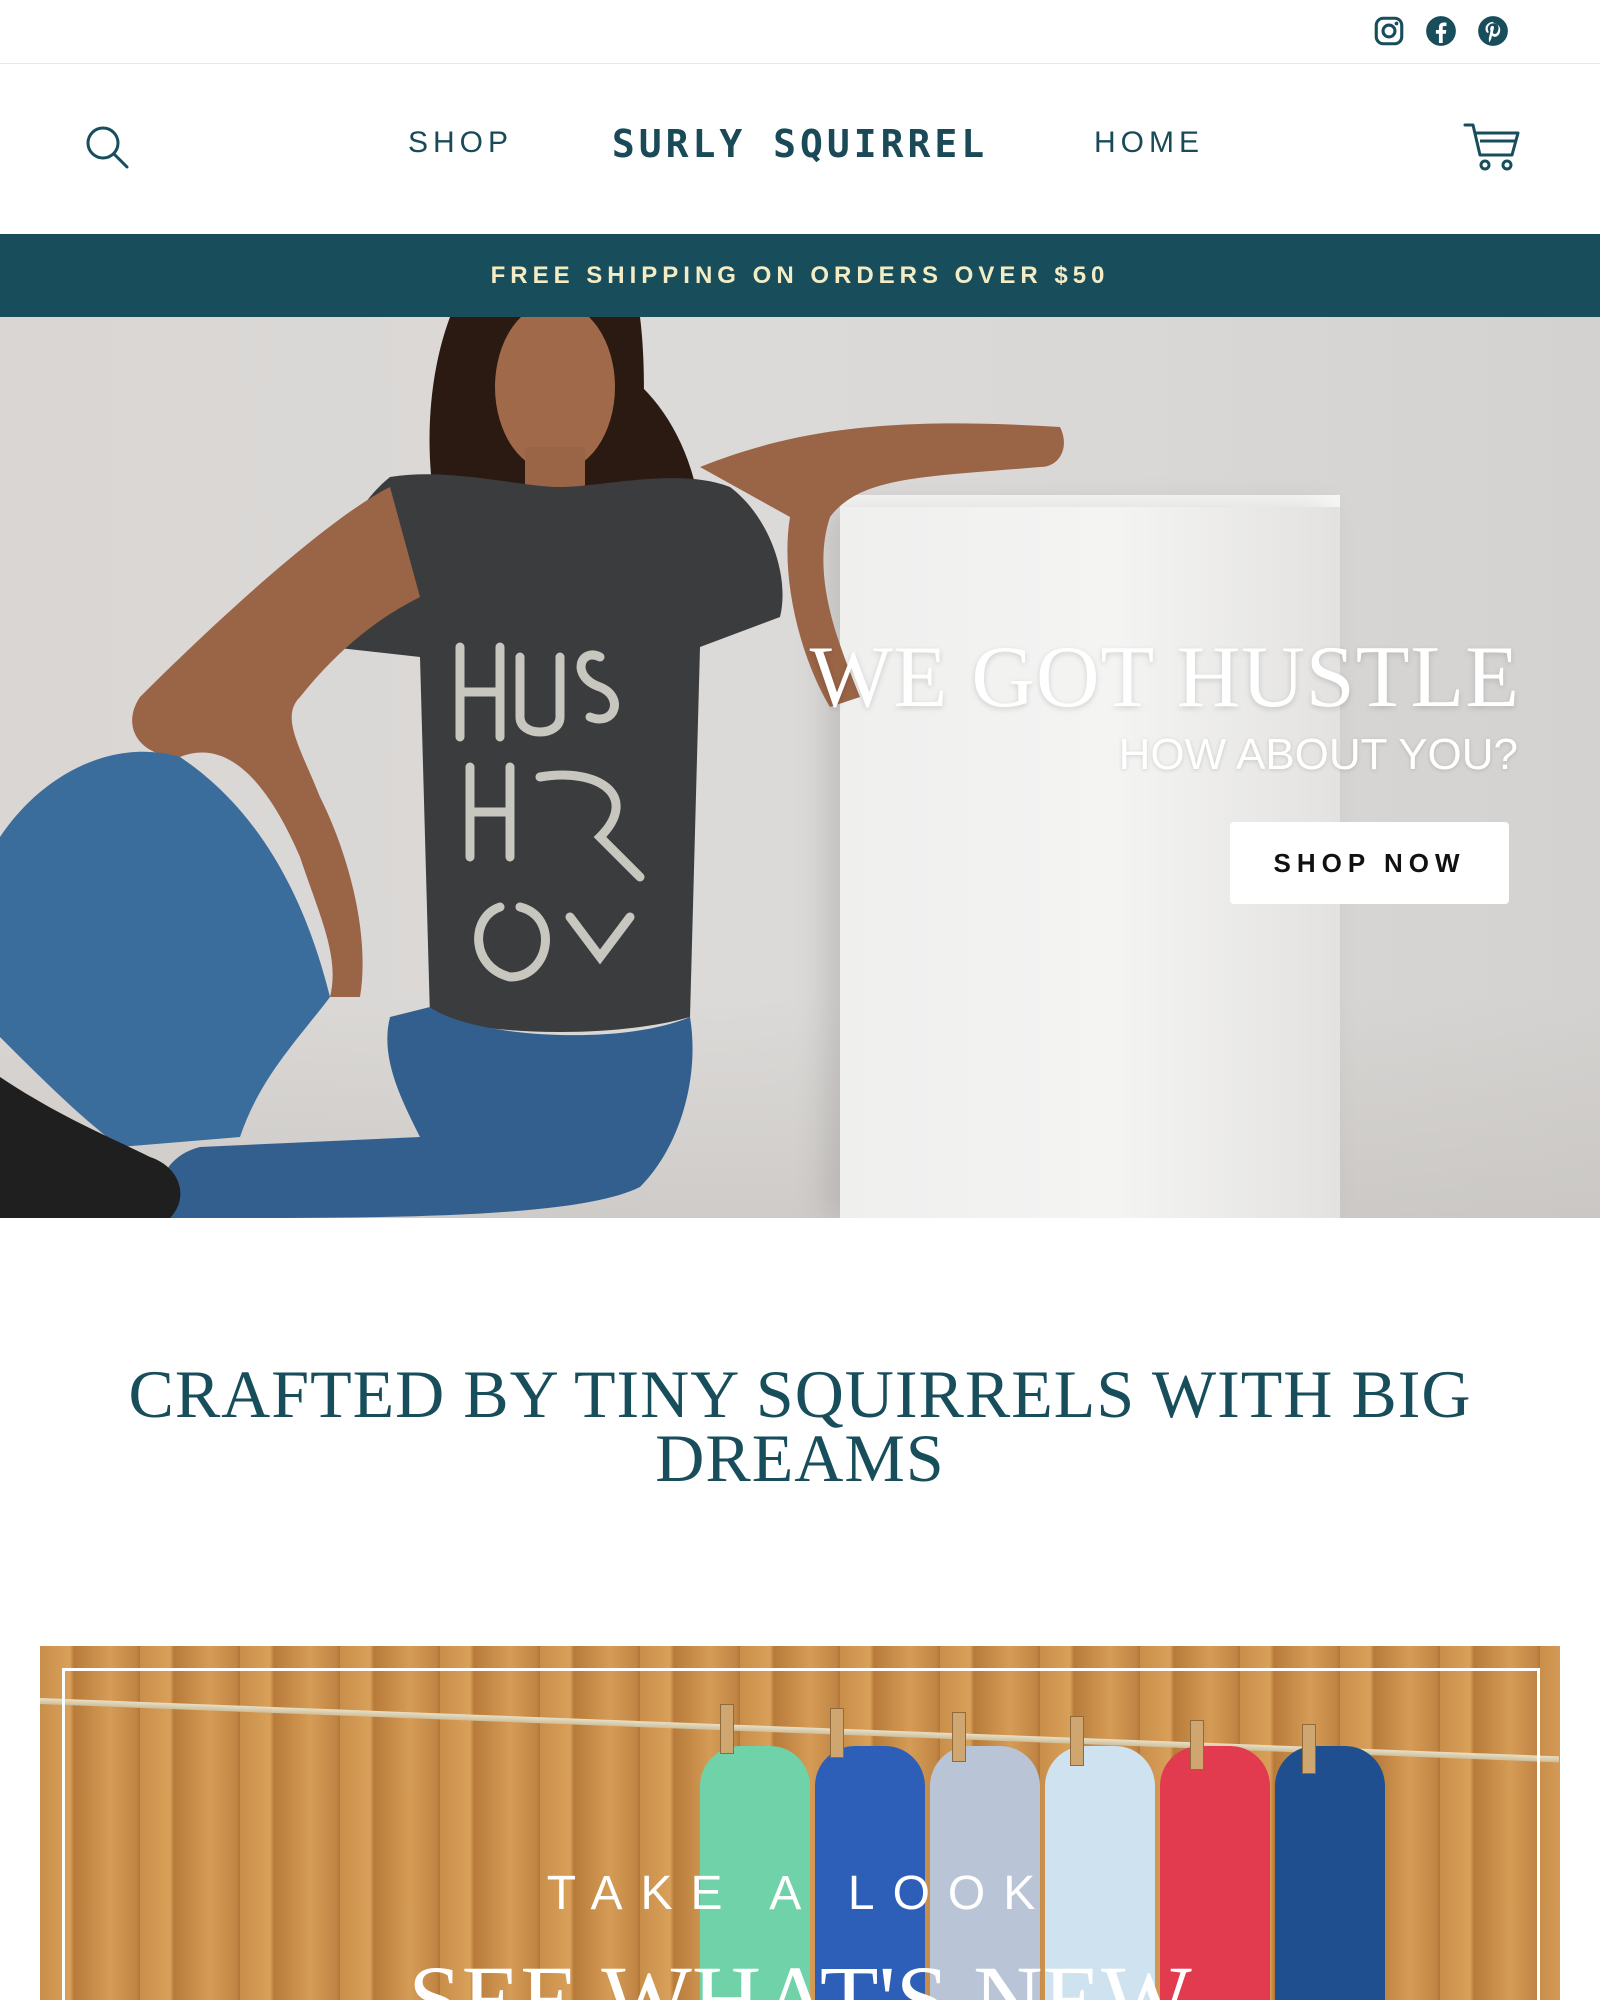 Image resolution: width=1600 pixels, height=2000 pixels. What do you see at coordinates (800, 1973) in the screenshot?
I see `promo-title: SEE WHAT'S NEW` at bounding box center [800, 1973].